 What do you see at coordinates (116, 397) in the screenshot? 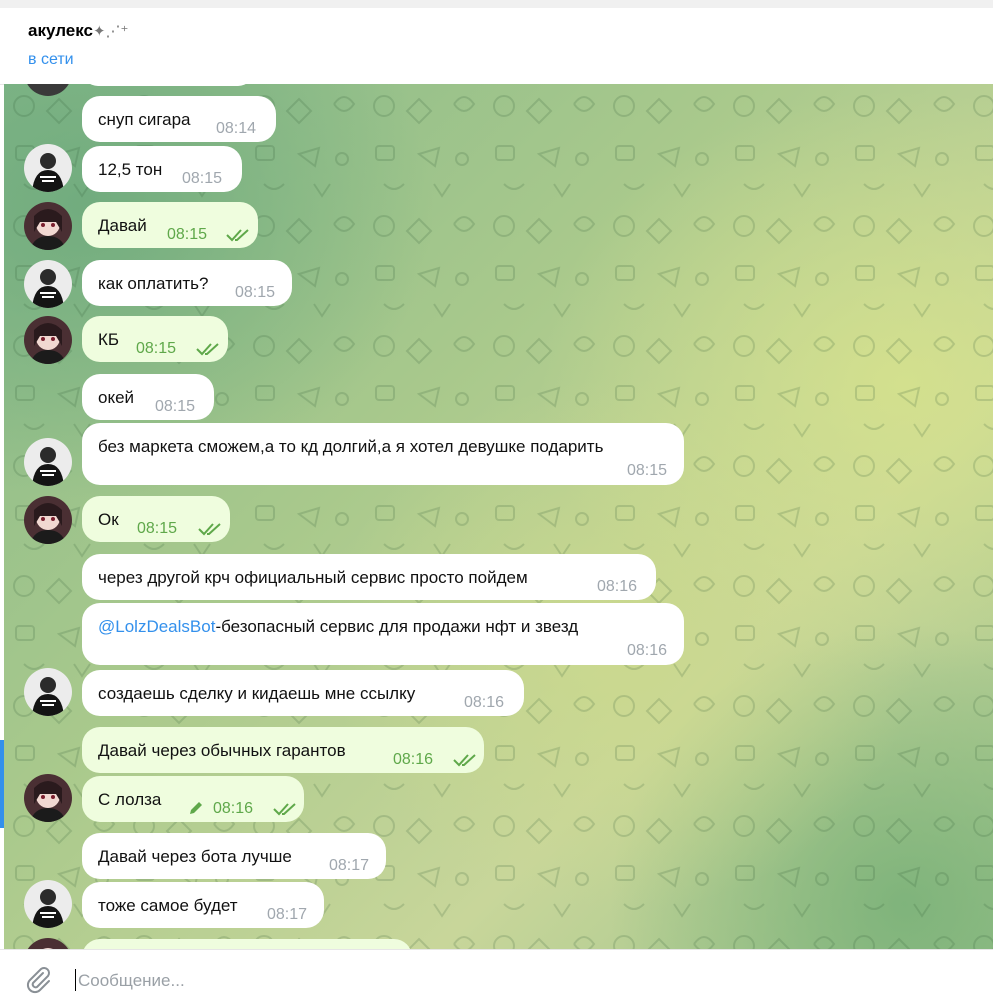
I see `message-text: окей` at bounding box center [116, 397].